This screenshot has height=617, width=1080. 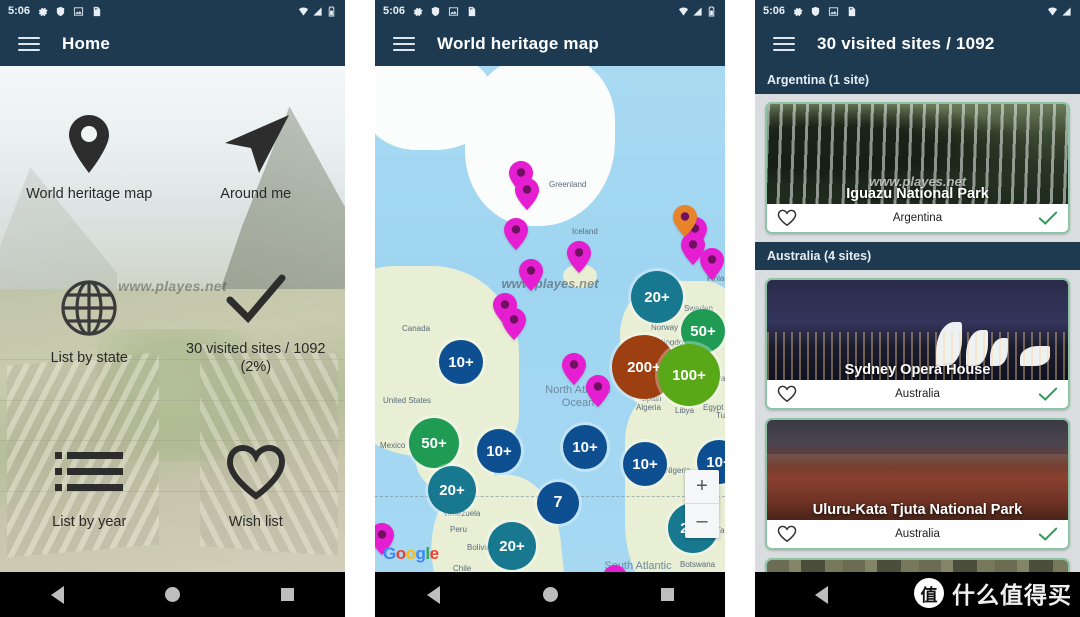 What do you see at coordinates (89, 472) in the screenshot?
I see `list-icon` at bounding box center [89, 472].